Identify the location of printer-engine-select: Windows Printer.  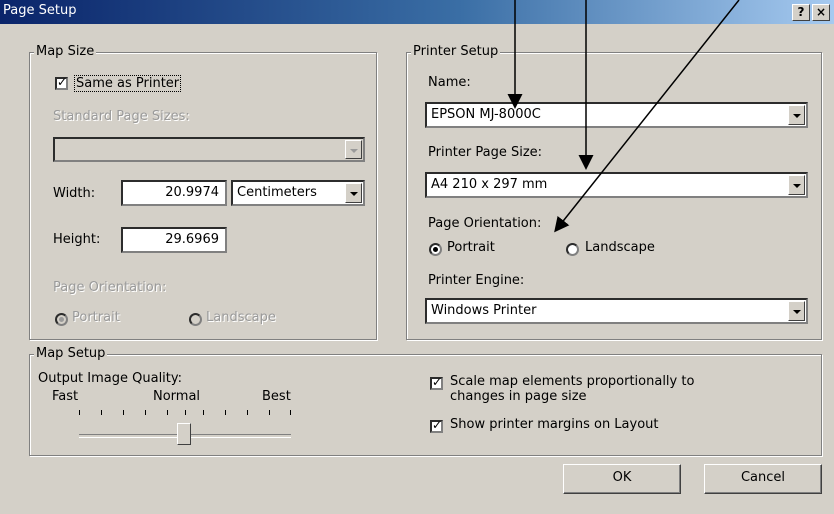
(616, 311).